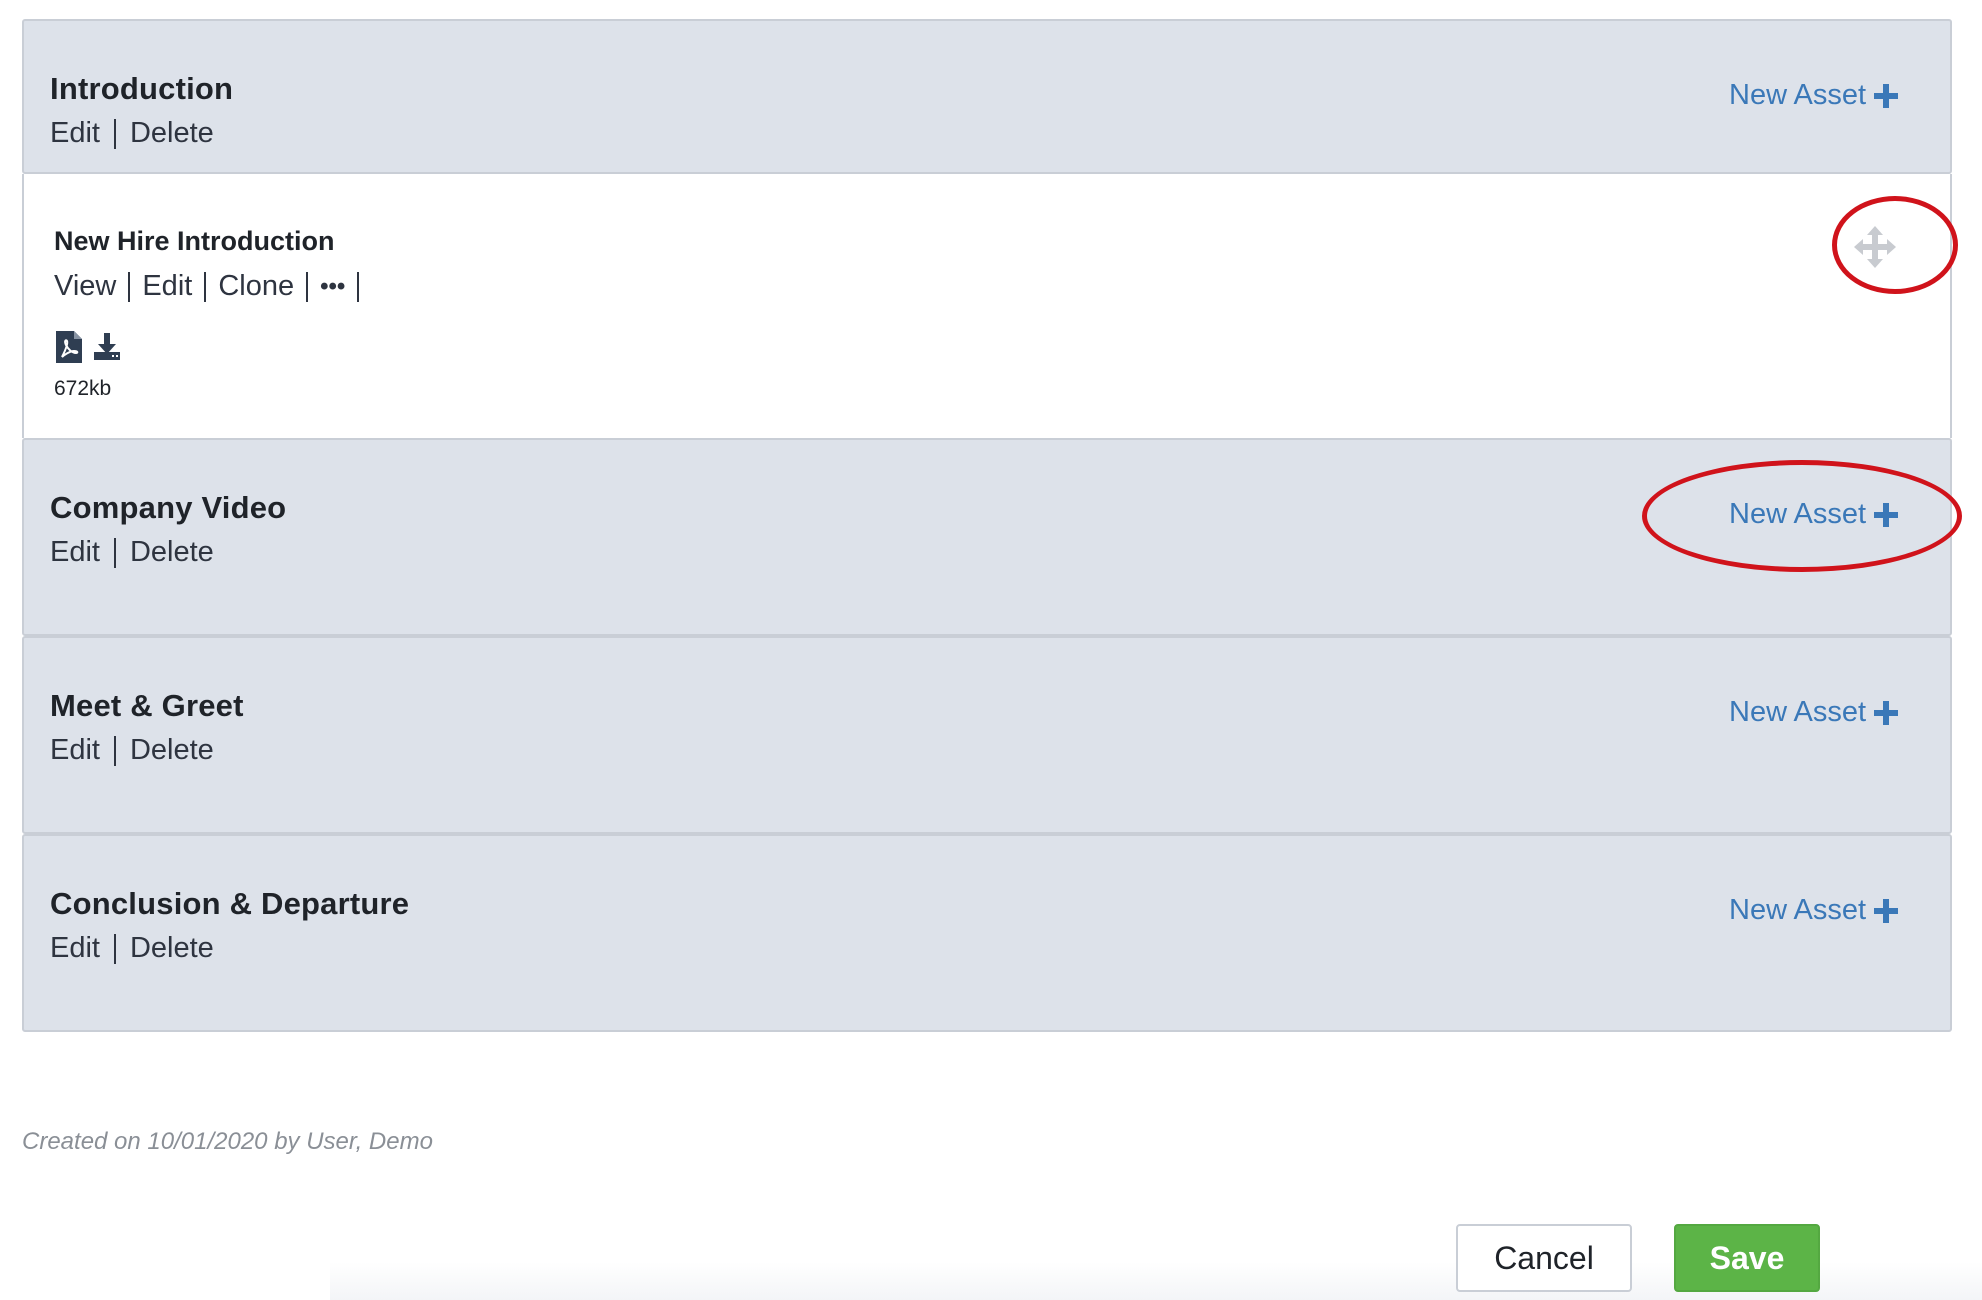 The image size is (1982, 1300). I want to click on view-link: View, so click(85, 286).